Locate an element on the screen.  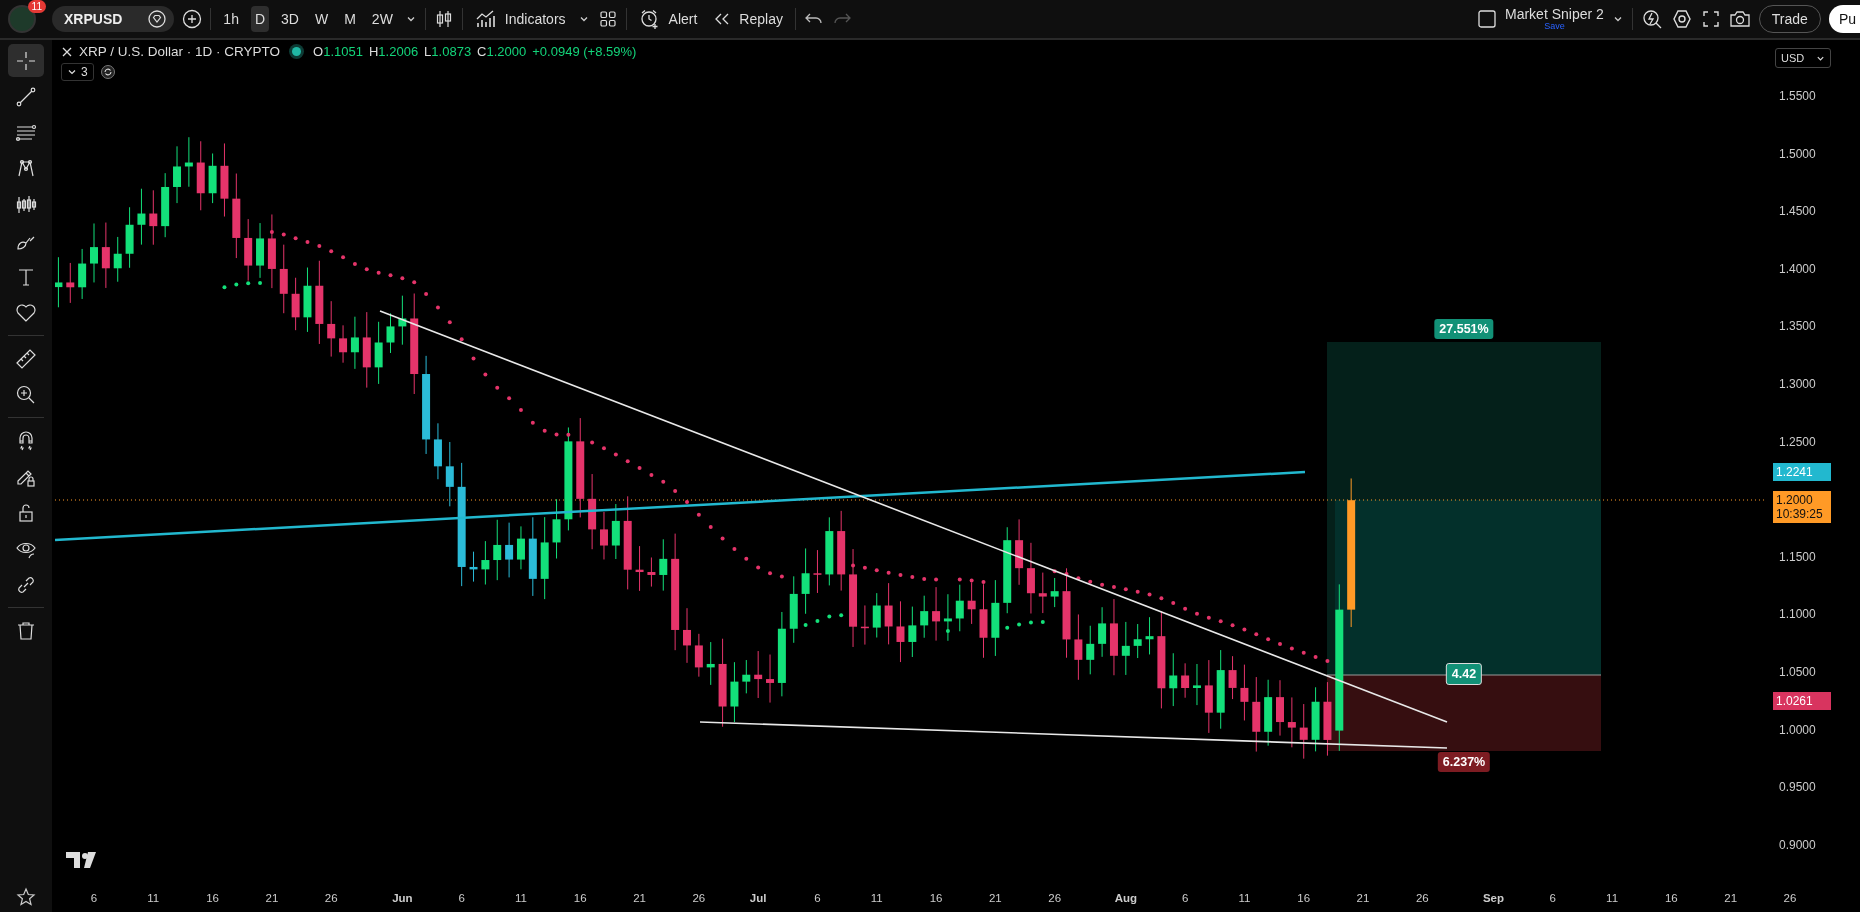
ohlc-label: C is located at coordinates (482, 51).